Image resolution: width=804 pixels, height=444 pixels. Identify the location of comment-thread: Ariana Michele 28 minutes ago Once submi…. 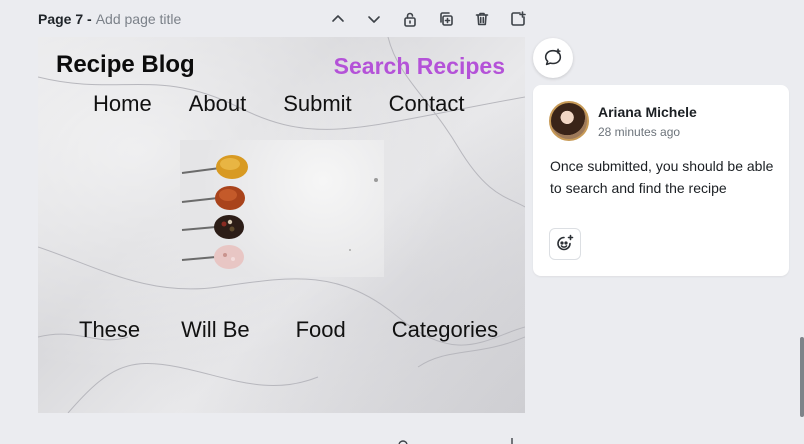
(661, 180).